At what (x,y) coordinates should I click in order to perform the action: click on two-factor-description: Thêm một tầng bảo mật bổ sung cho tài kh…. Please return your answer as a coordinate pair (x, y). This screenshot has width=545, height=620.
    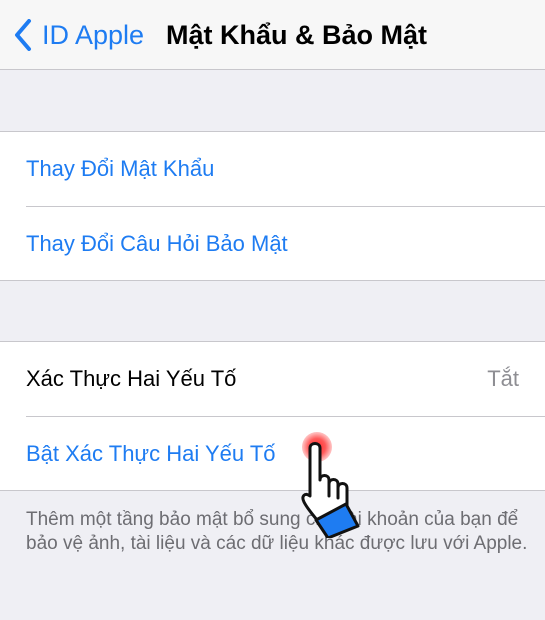
    Looking at the image, I should click on (277, 531).